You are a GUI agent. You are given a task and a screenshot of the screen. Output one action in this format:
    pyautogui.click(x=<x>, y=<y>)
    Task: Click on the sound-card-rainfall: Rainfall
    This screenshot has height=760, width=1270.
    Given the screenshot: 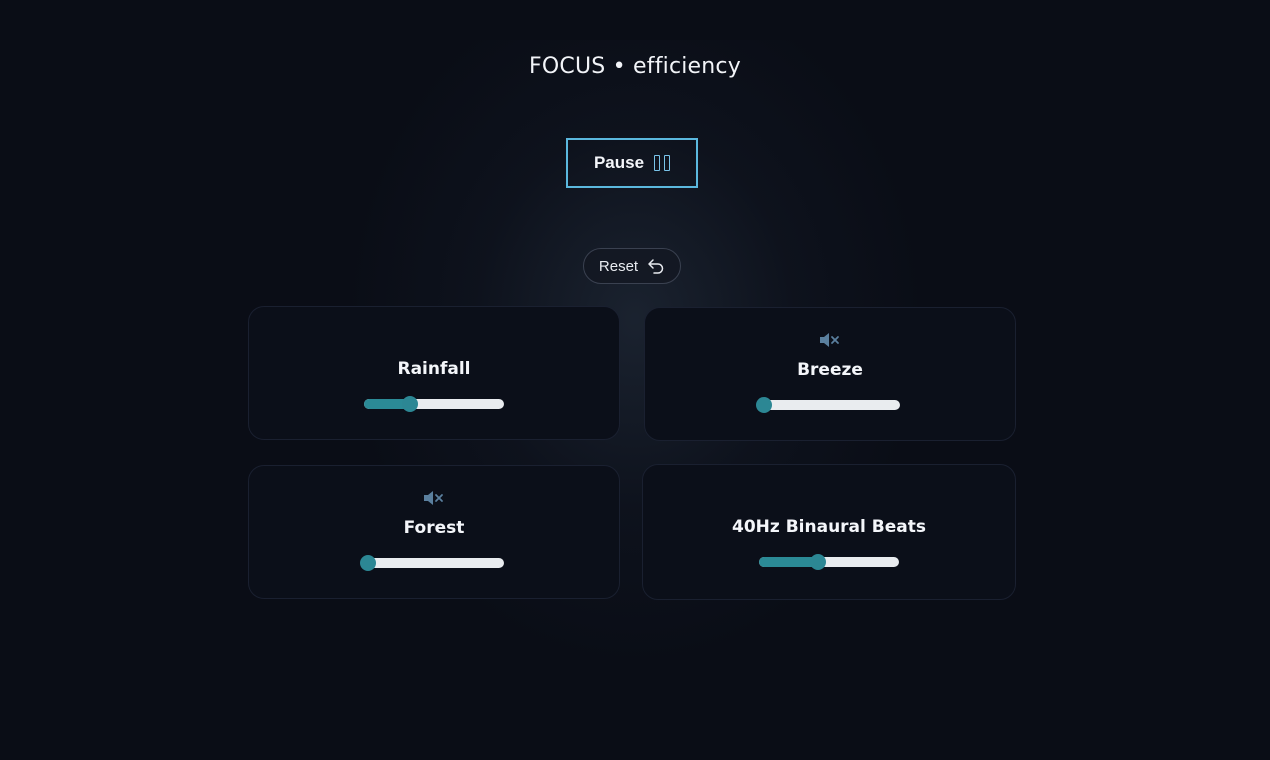 What is the action you would take?
    pyautogui.click(x=434, y=373)
    